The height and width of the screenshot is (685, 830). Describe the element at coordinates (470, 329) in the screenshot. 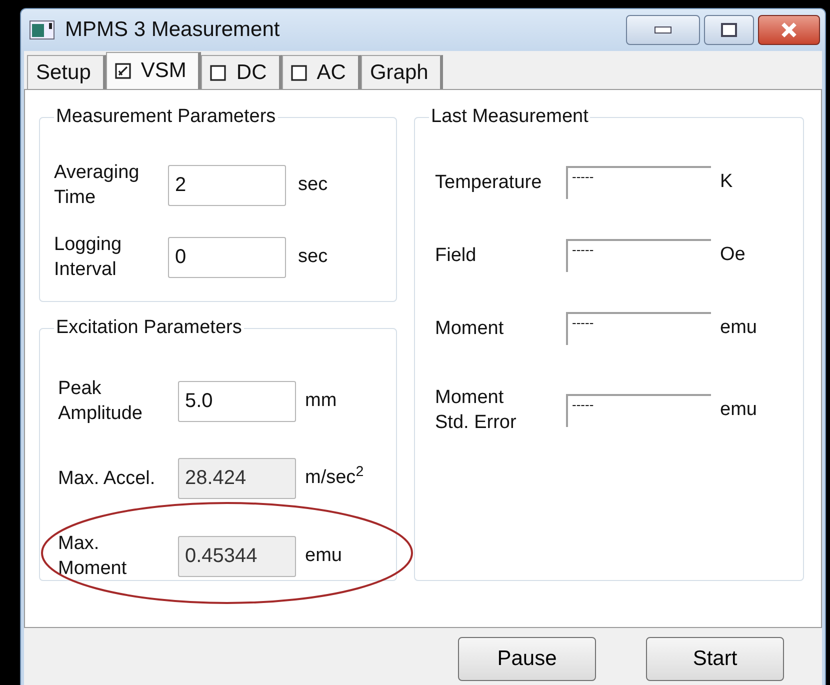

I see `field-label: Moment` at that location.